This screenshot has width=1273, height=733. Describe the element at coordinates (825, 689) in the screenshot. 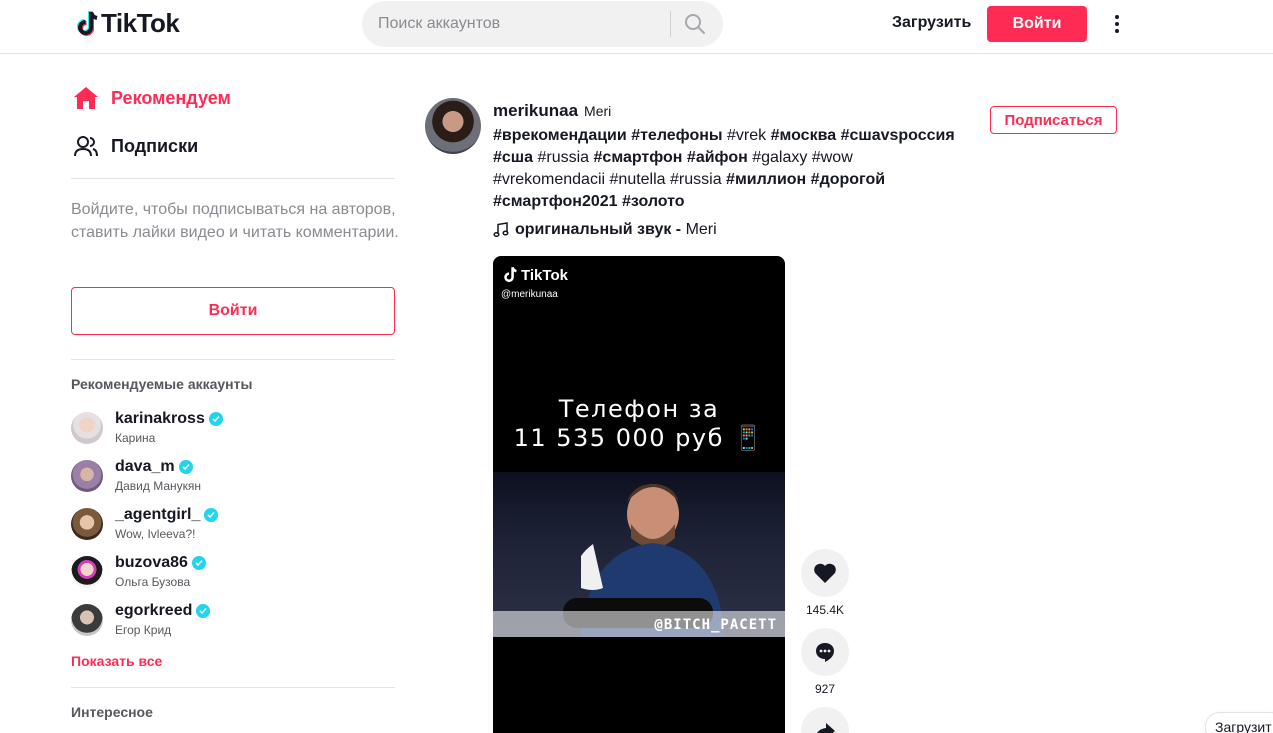

I see `comment-count: 927` at that location.